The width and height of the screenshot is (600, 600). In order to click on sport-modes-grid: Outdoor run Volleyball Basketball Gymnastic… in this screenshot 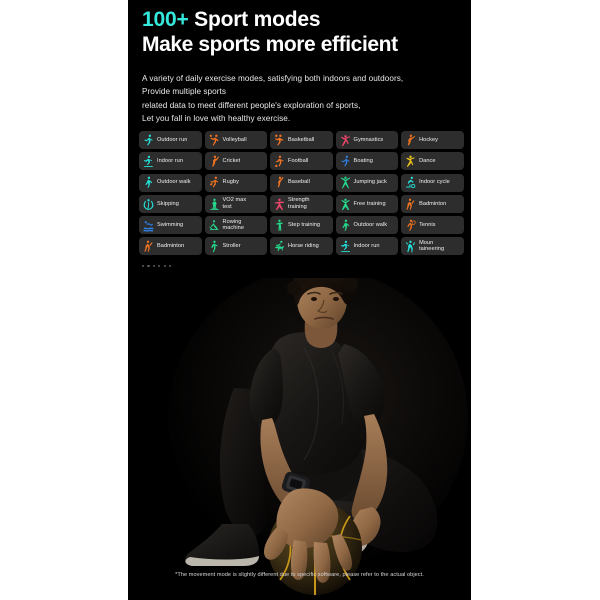, I will do `click(301, 193)`.